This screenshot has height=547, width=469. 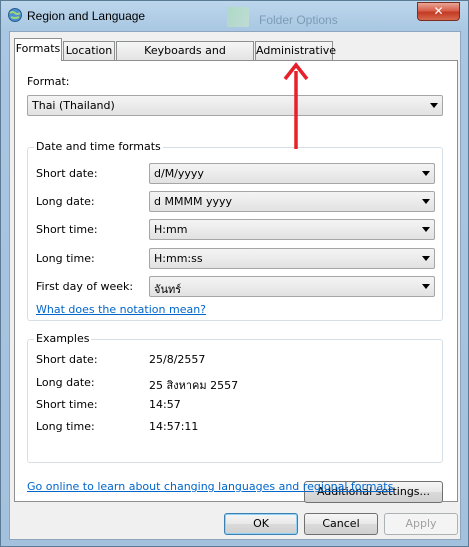 I want to click on example-short-date-label: Short date:, so click(x=67, y=359).